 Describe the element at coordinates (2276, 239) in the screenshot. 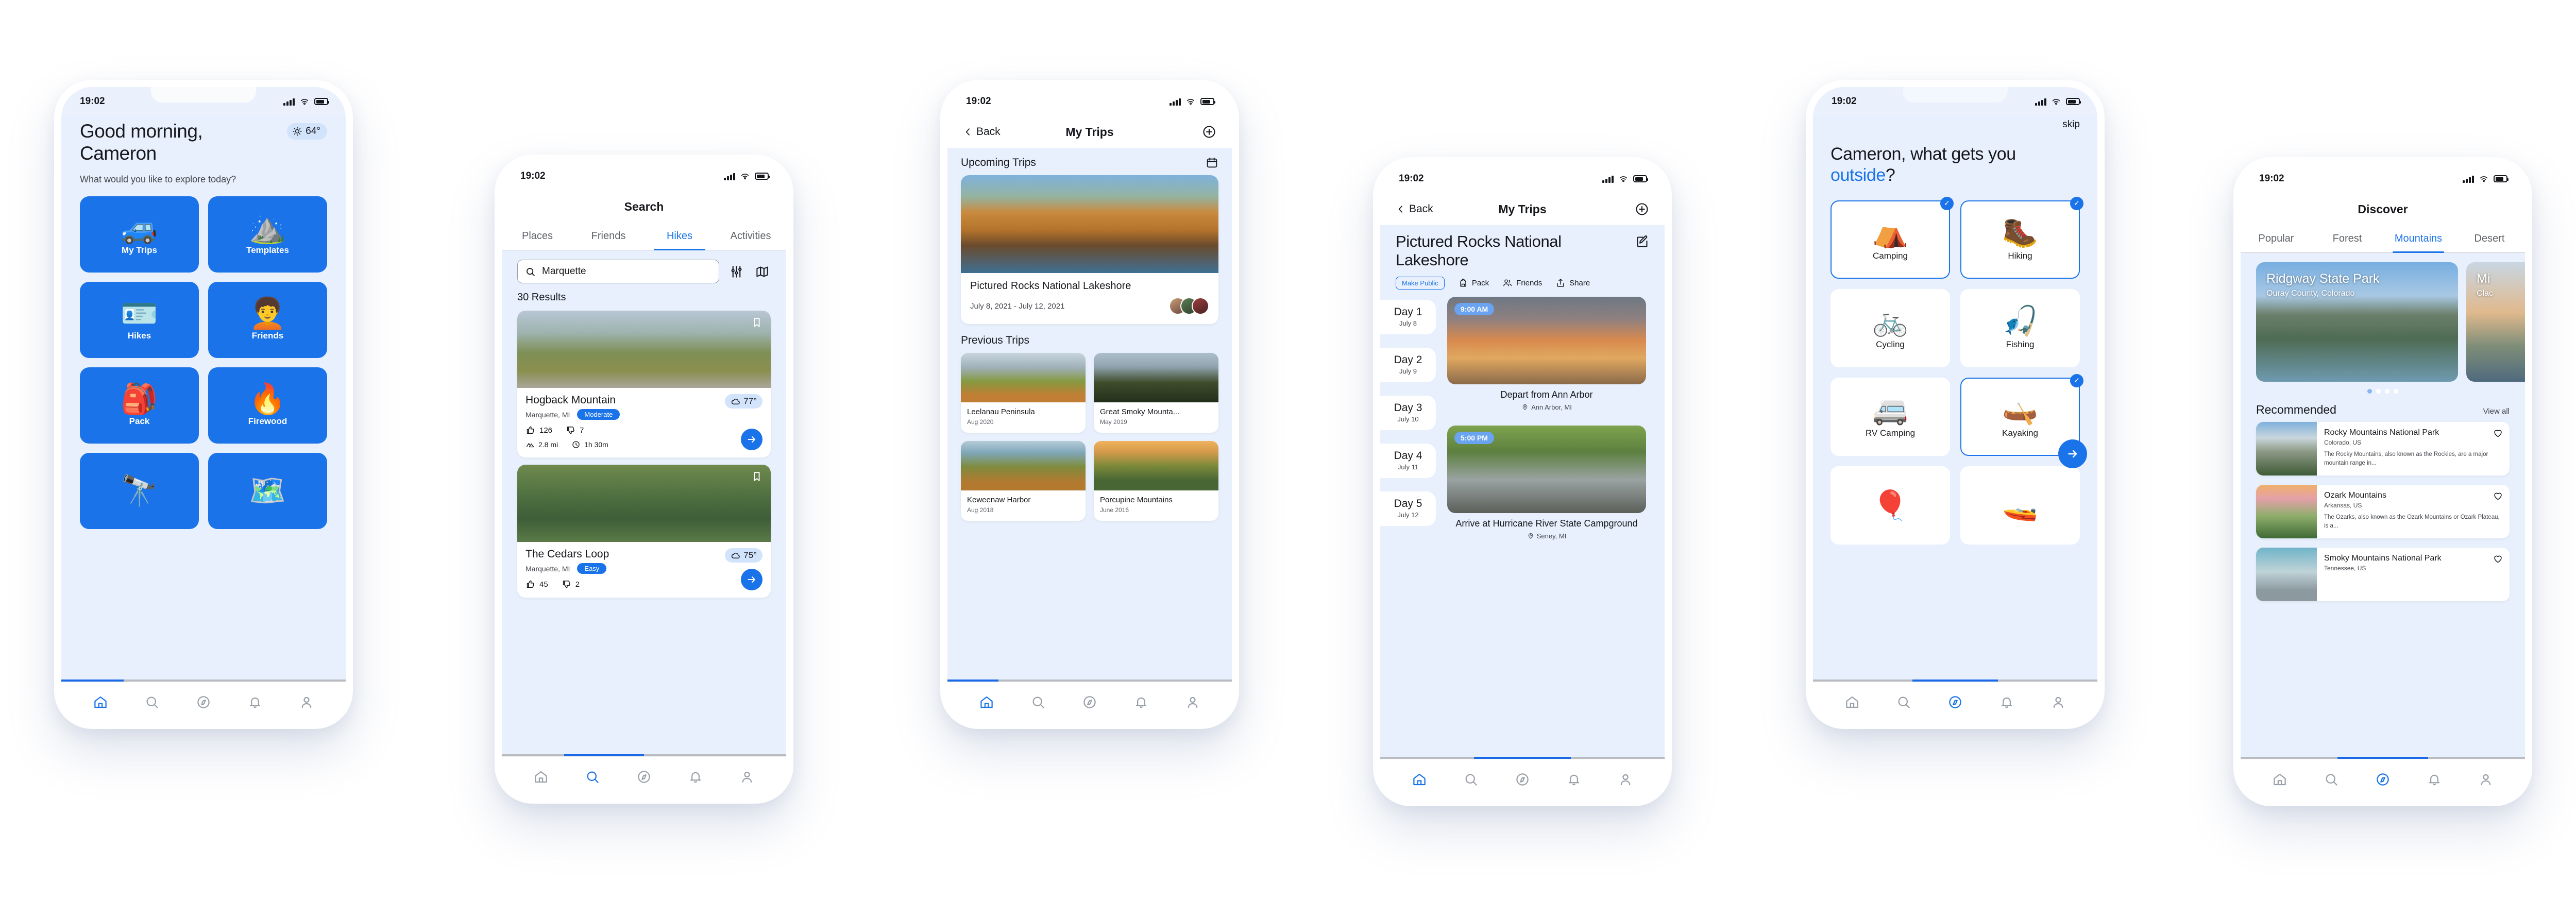

I see `tab-popular: Popular` at that location.